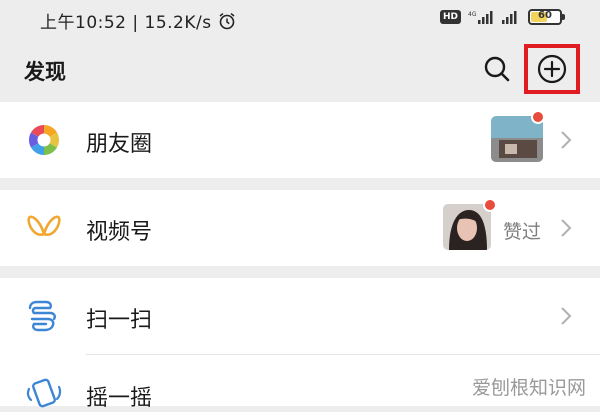 Image resolution: width=600 pixels, height=412 pixels. Describe the element at coordinates (45, 72) in the screenshot. I see `page-title: 发现` at that location.